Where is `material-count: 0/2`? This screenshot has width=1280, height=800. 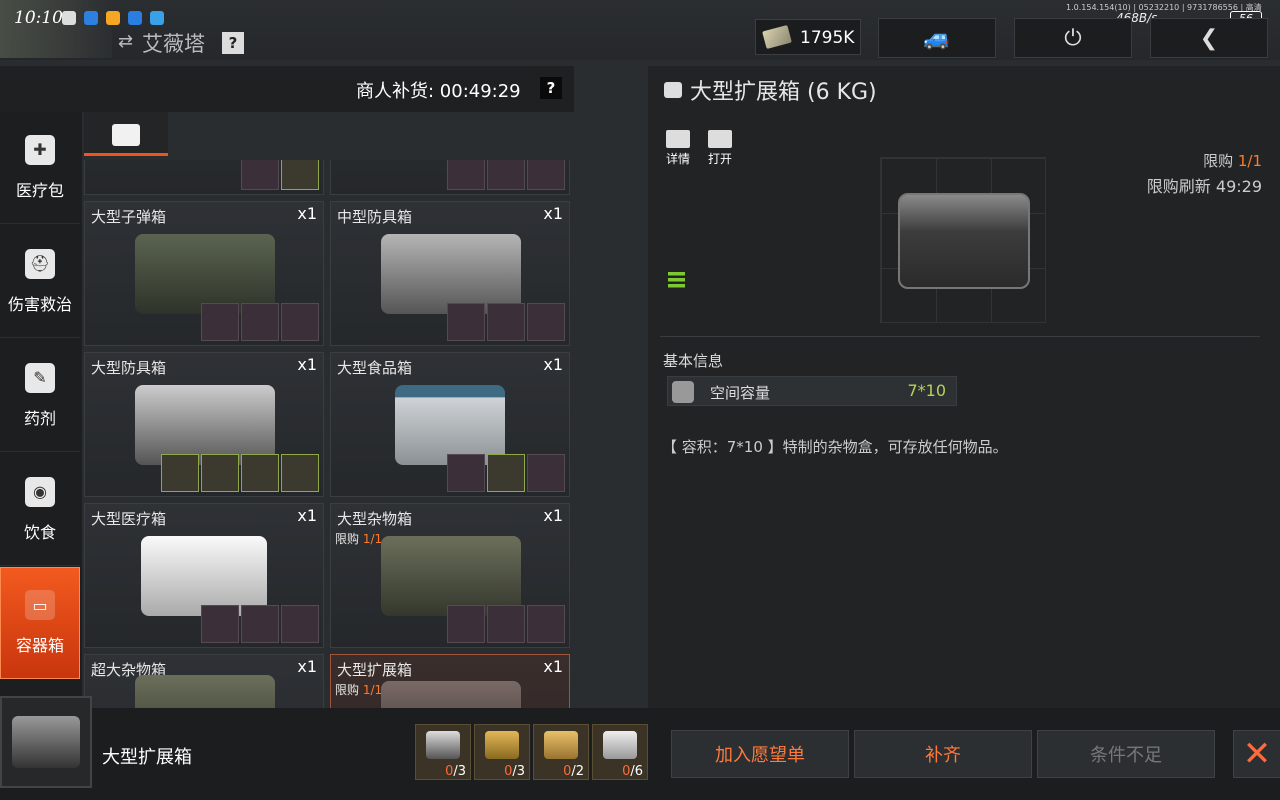
material-count: 0/2 is located at coordinates (573, 771).